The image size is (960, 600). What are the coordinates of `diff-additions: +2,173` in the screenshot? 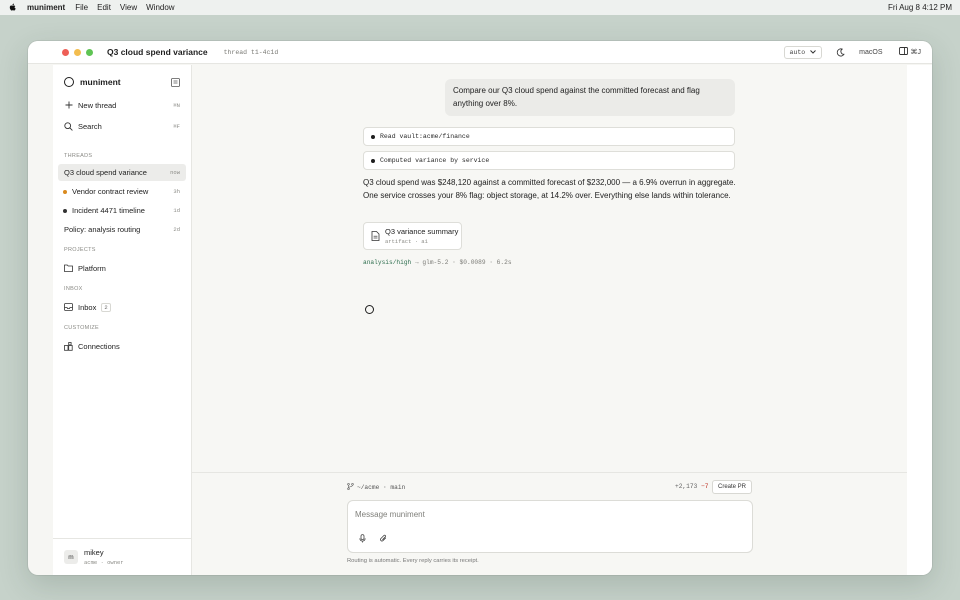 It's located at (686, 486).